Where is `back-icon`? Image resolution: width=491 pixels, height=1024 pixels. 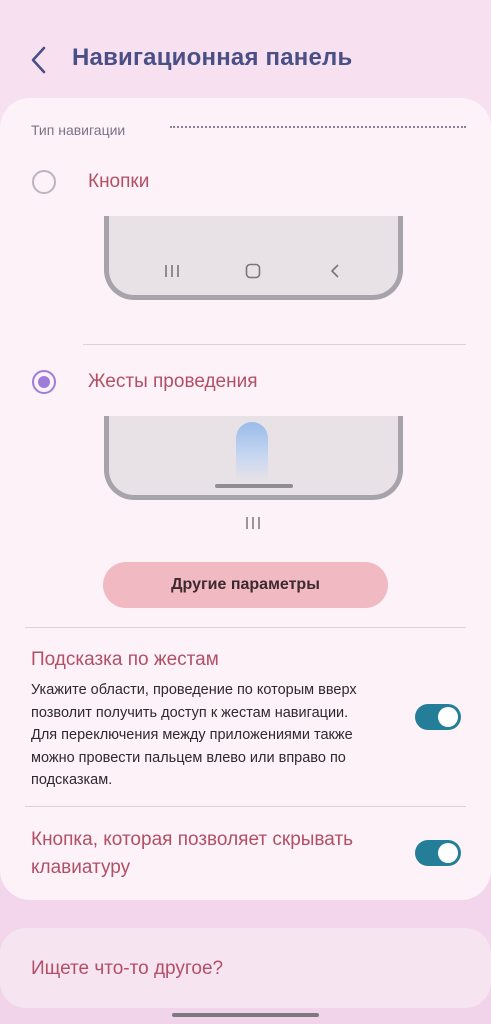 back-icon is located at coordinates (335, 271).